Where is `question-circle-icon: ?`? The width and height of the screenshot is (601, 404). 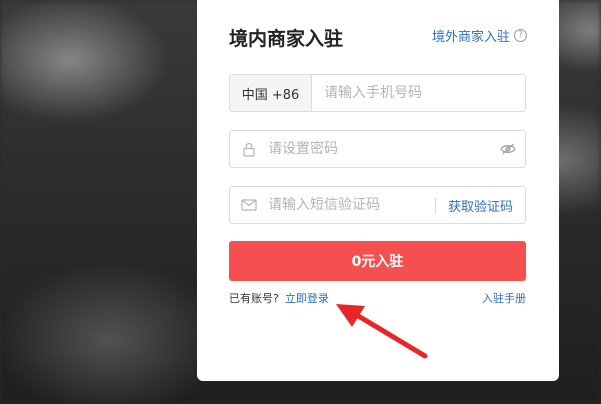
question-circle-icon: ? is located at coordinates (520, 35).